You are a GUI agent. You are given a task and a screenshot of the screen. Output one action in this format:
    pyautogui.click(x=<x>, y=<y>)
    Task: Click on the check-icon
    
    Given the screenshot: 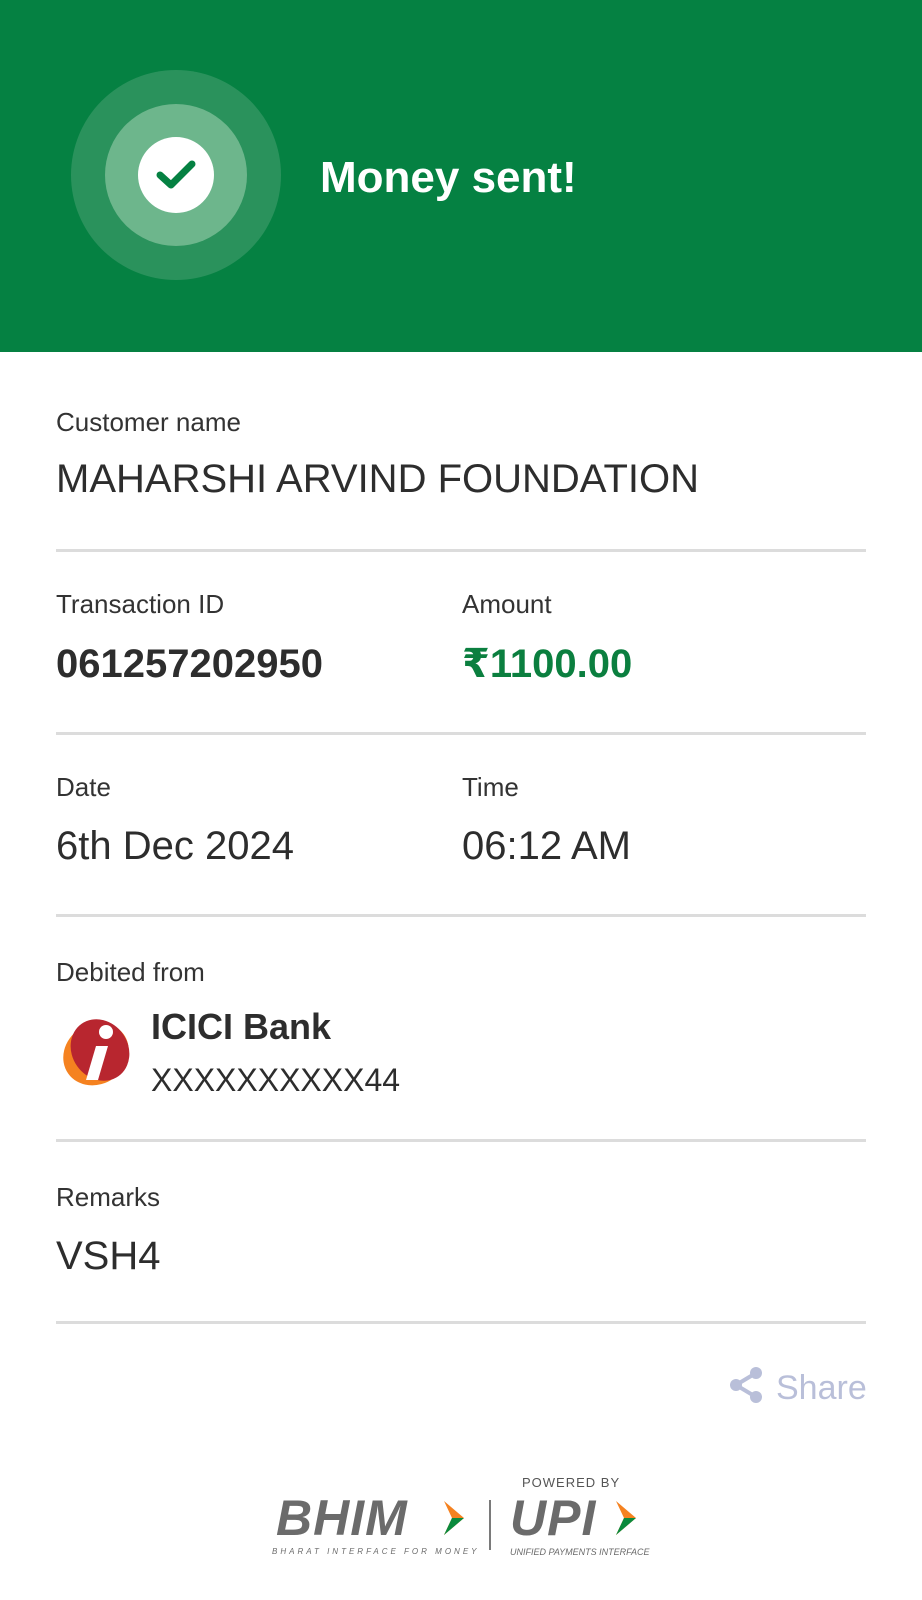 What is the action you would take?
    pyautogui.click(x=176, y=175)
    